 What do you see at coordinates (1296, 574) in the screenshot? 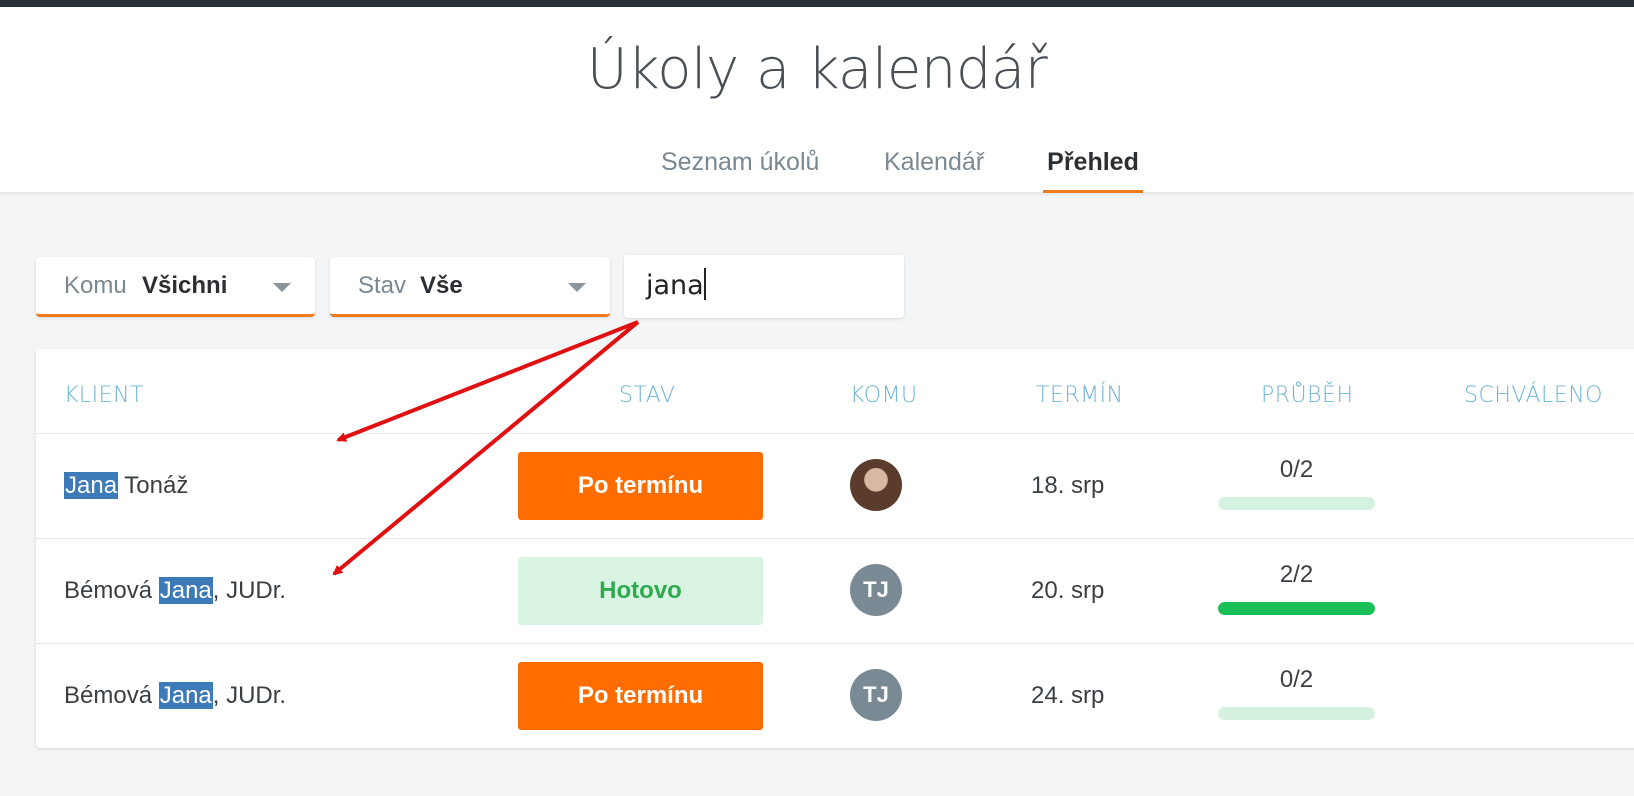
I see `progress-count: 2/2` at bounding box center [1296, 574].